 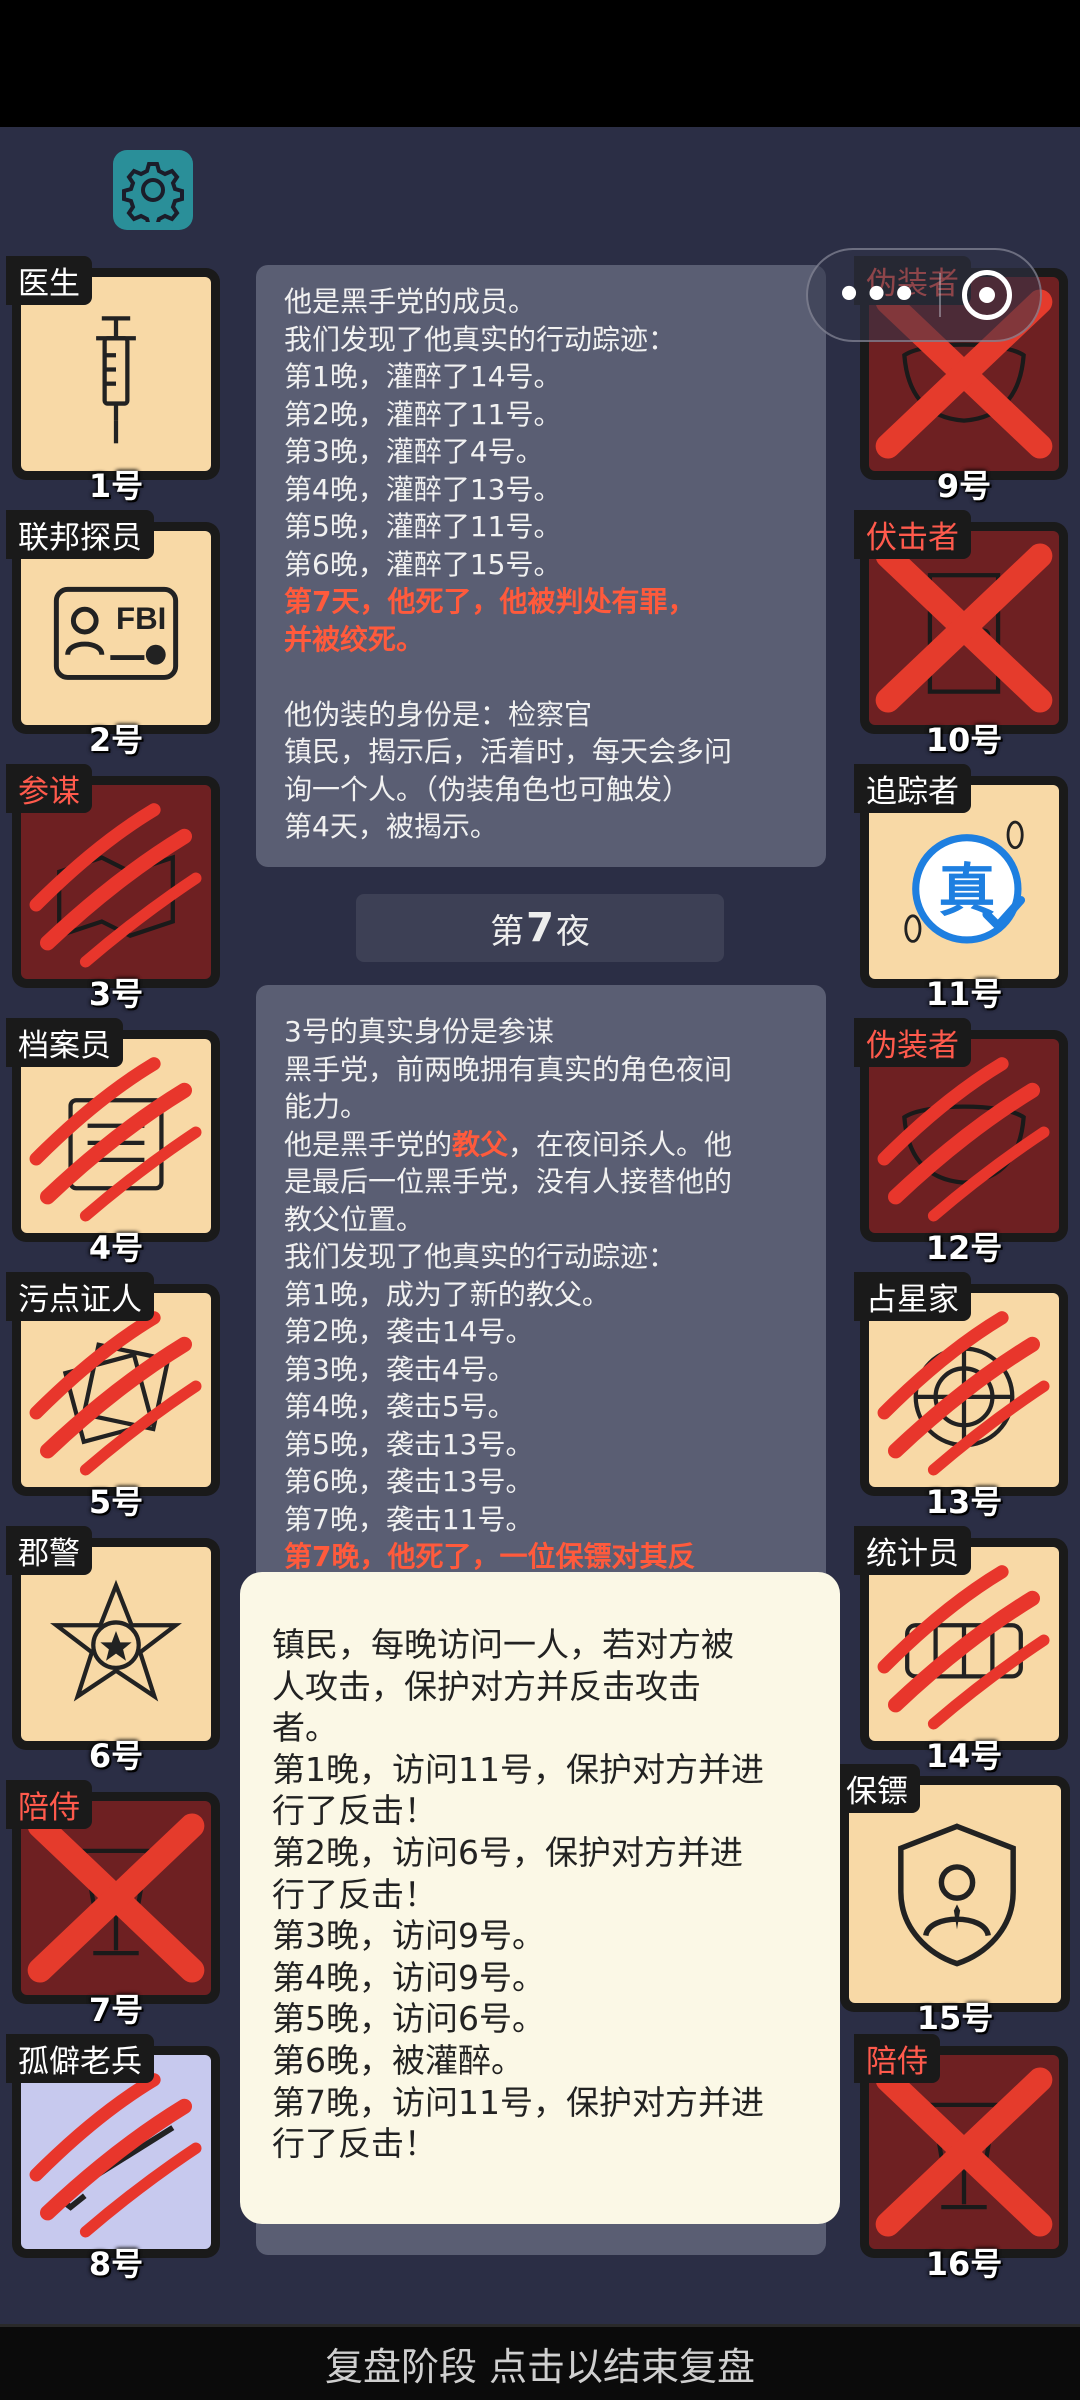 I want to click on player-card-10: 伏击者 10号, so click(x=961, y=634).